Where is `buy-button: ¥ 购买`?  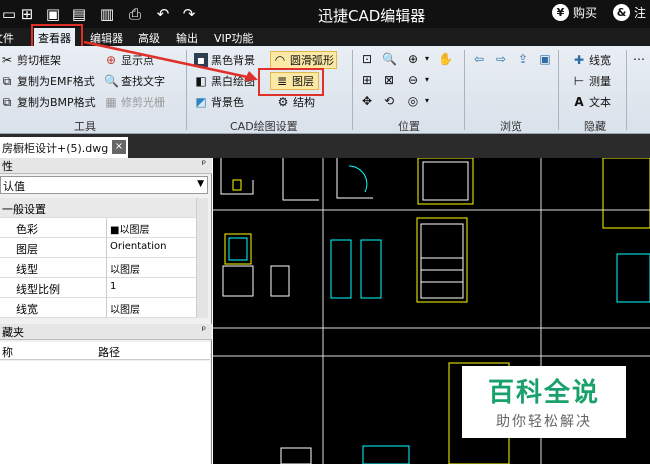
buy-button: ¥ 购买 is located at coordinates (574, 12).